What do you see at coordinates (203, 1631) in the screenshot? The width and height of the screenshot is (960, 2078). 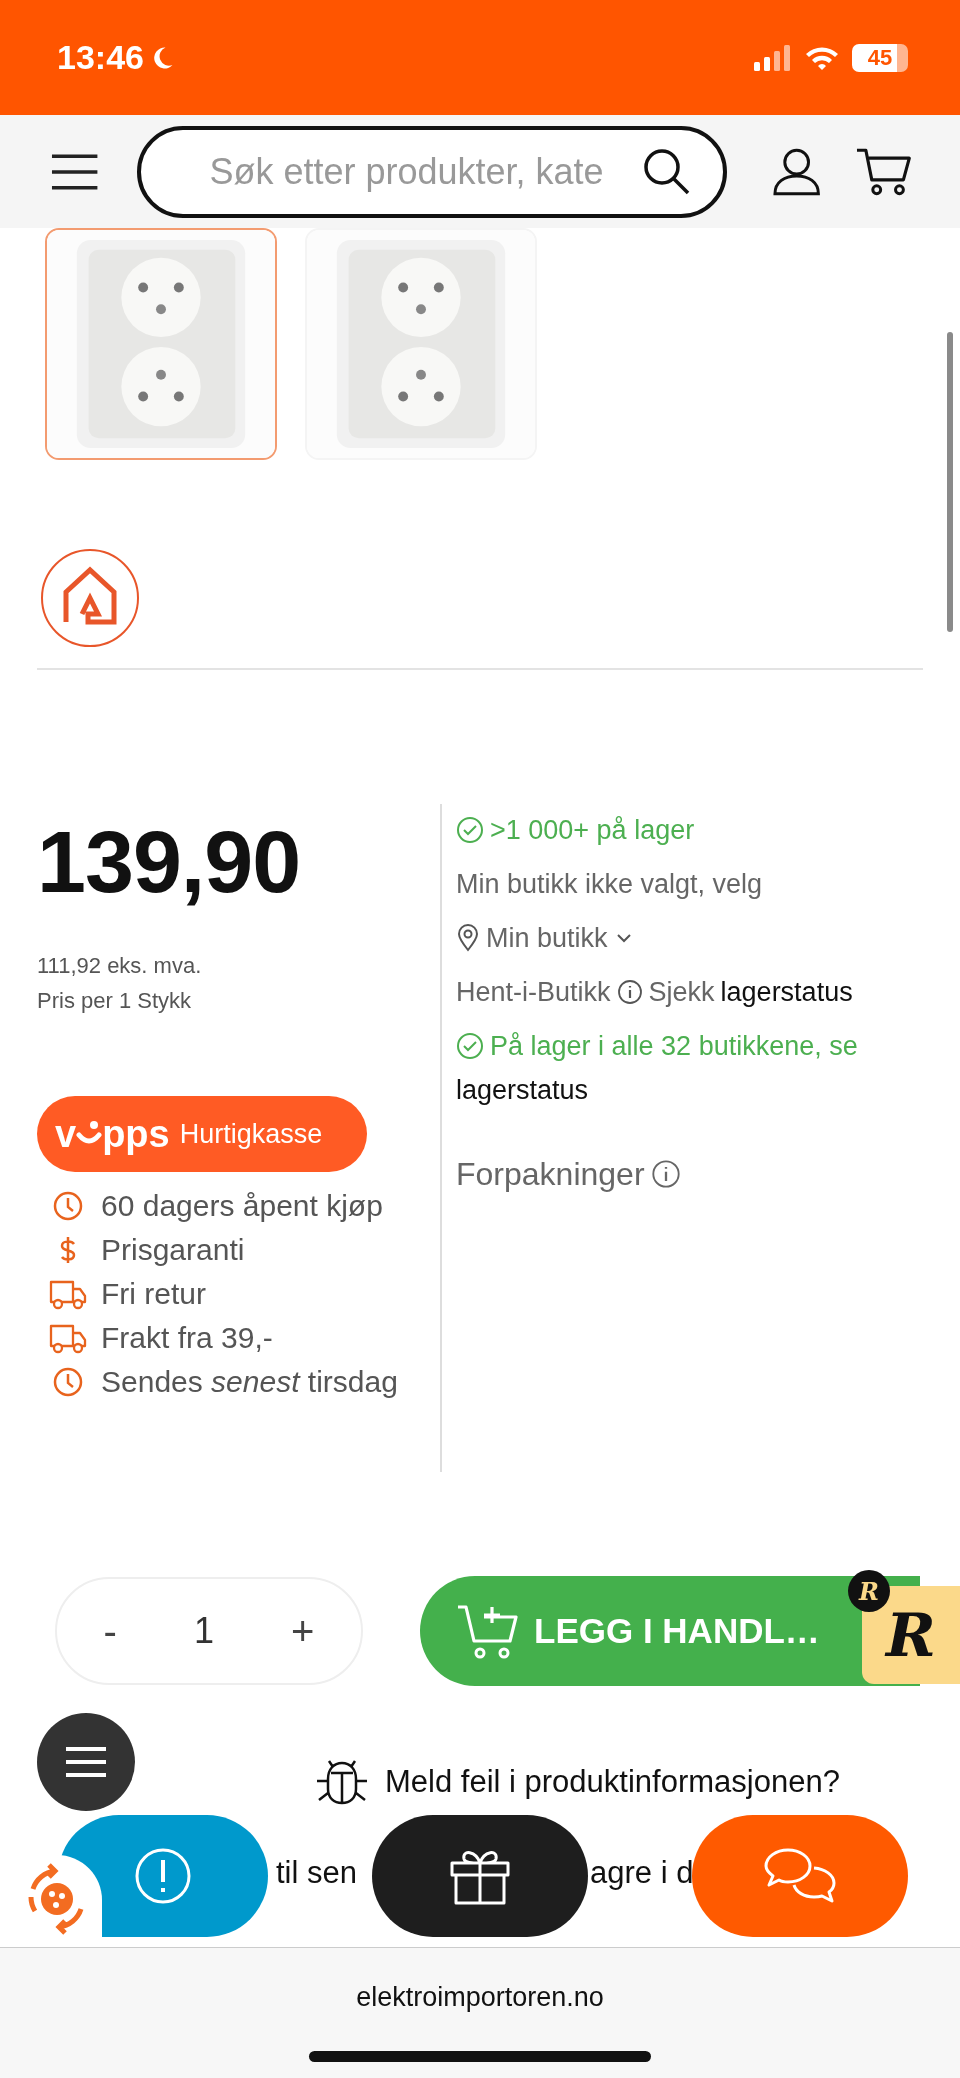 I see `quantity-value: 1` at bounding box center [203, 1631].